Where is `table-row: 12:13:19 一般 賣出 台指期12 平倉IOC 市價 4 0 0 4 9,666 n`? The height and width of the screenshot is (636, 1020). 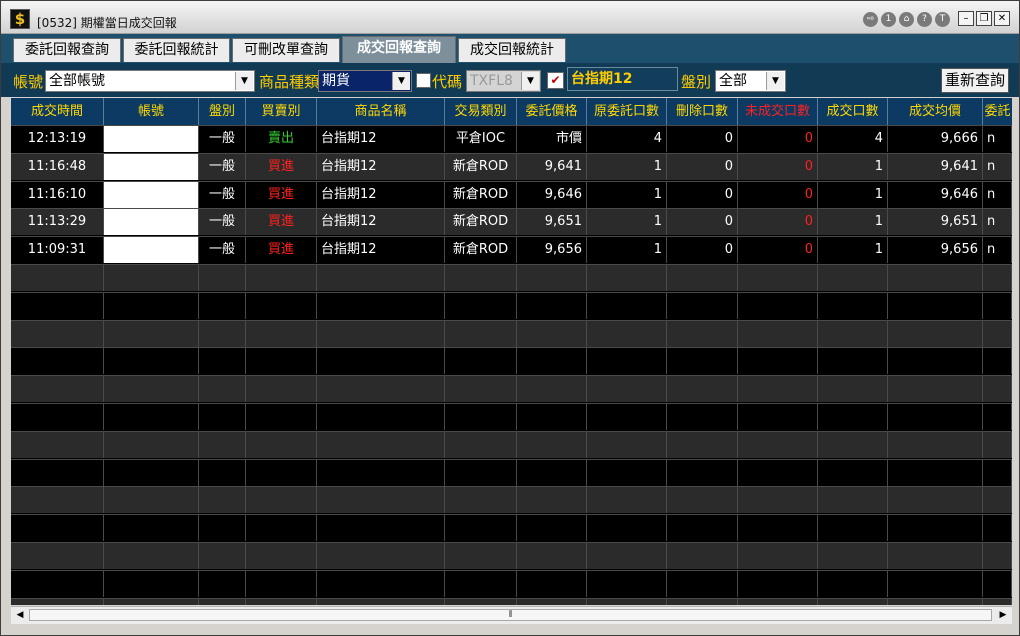 table-row: 12:13:19 一般 賣出 台指期12 平倉IOC 市價 4 0 0 4 9,666 n is located at coordinates (511, 138).